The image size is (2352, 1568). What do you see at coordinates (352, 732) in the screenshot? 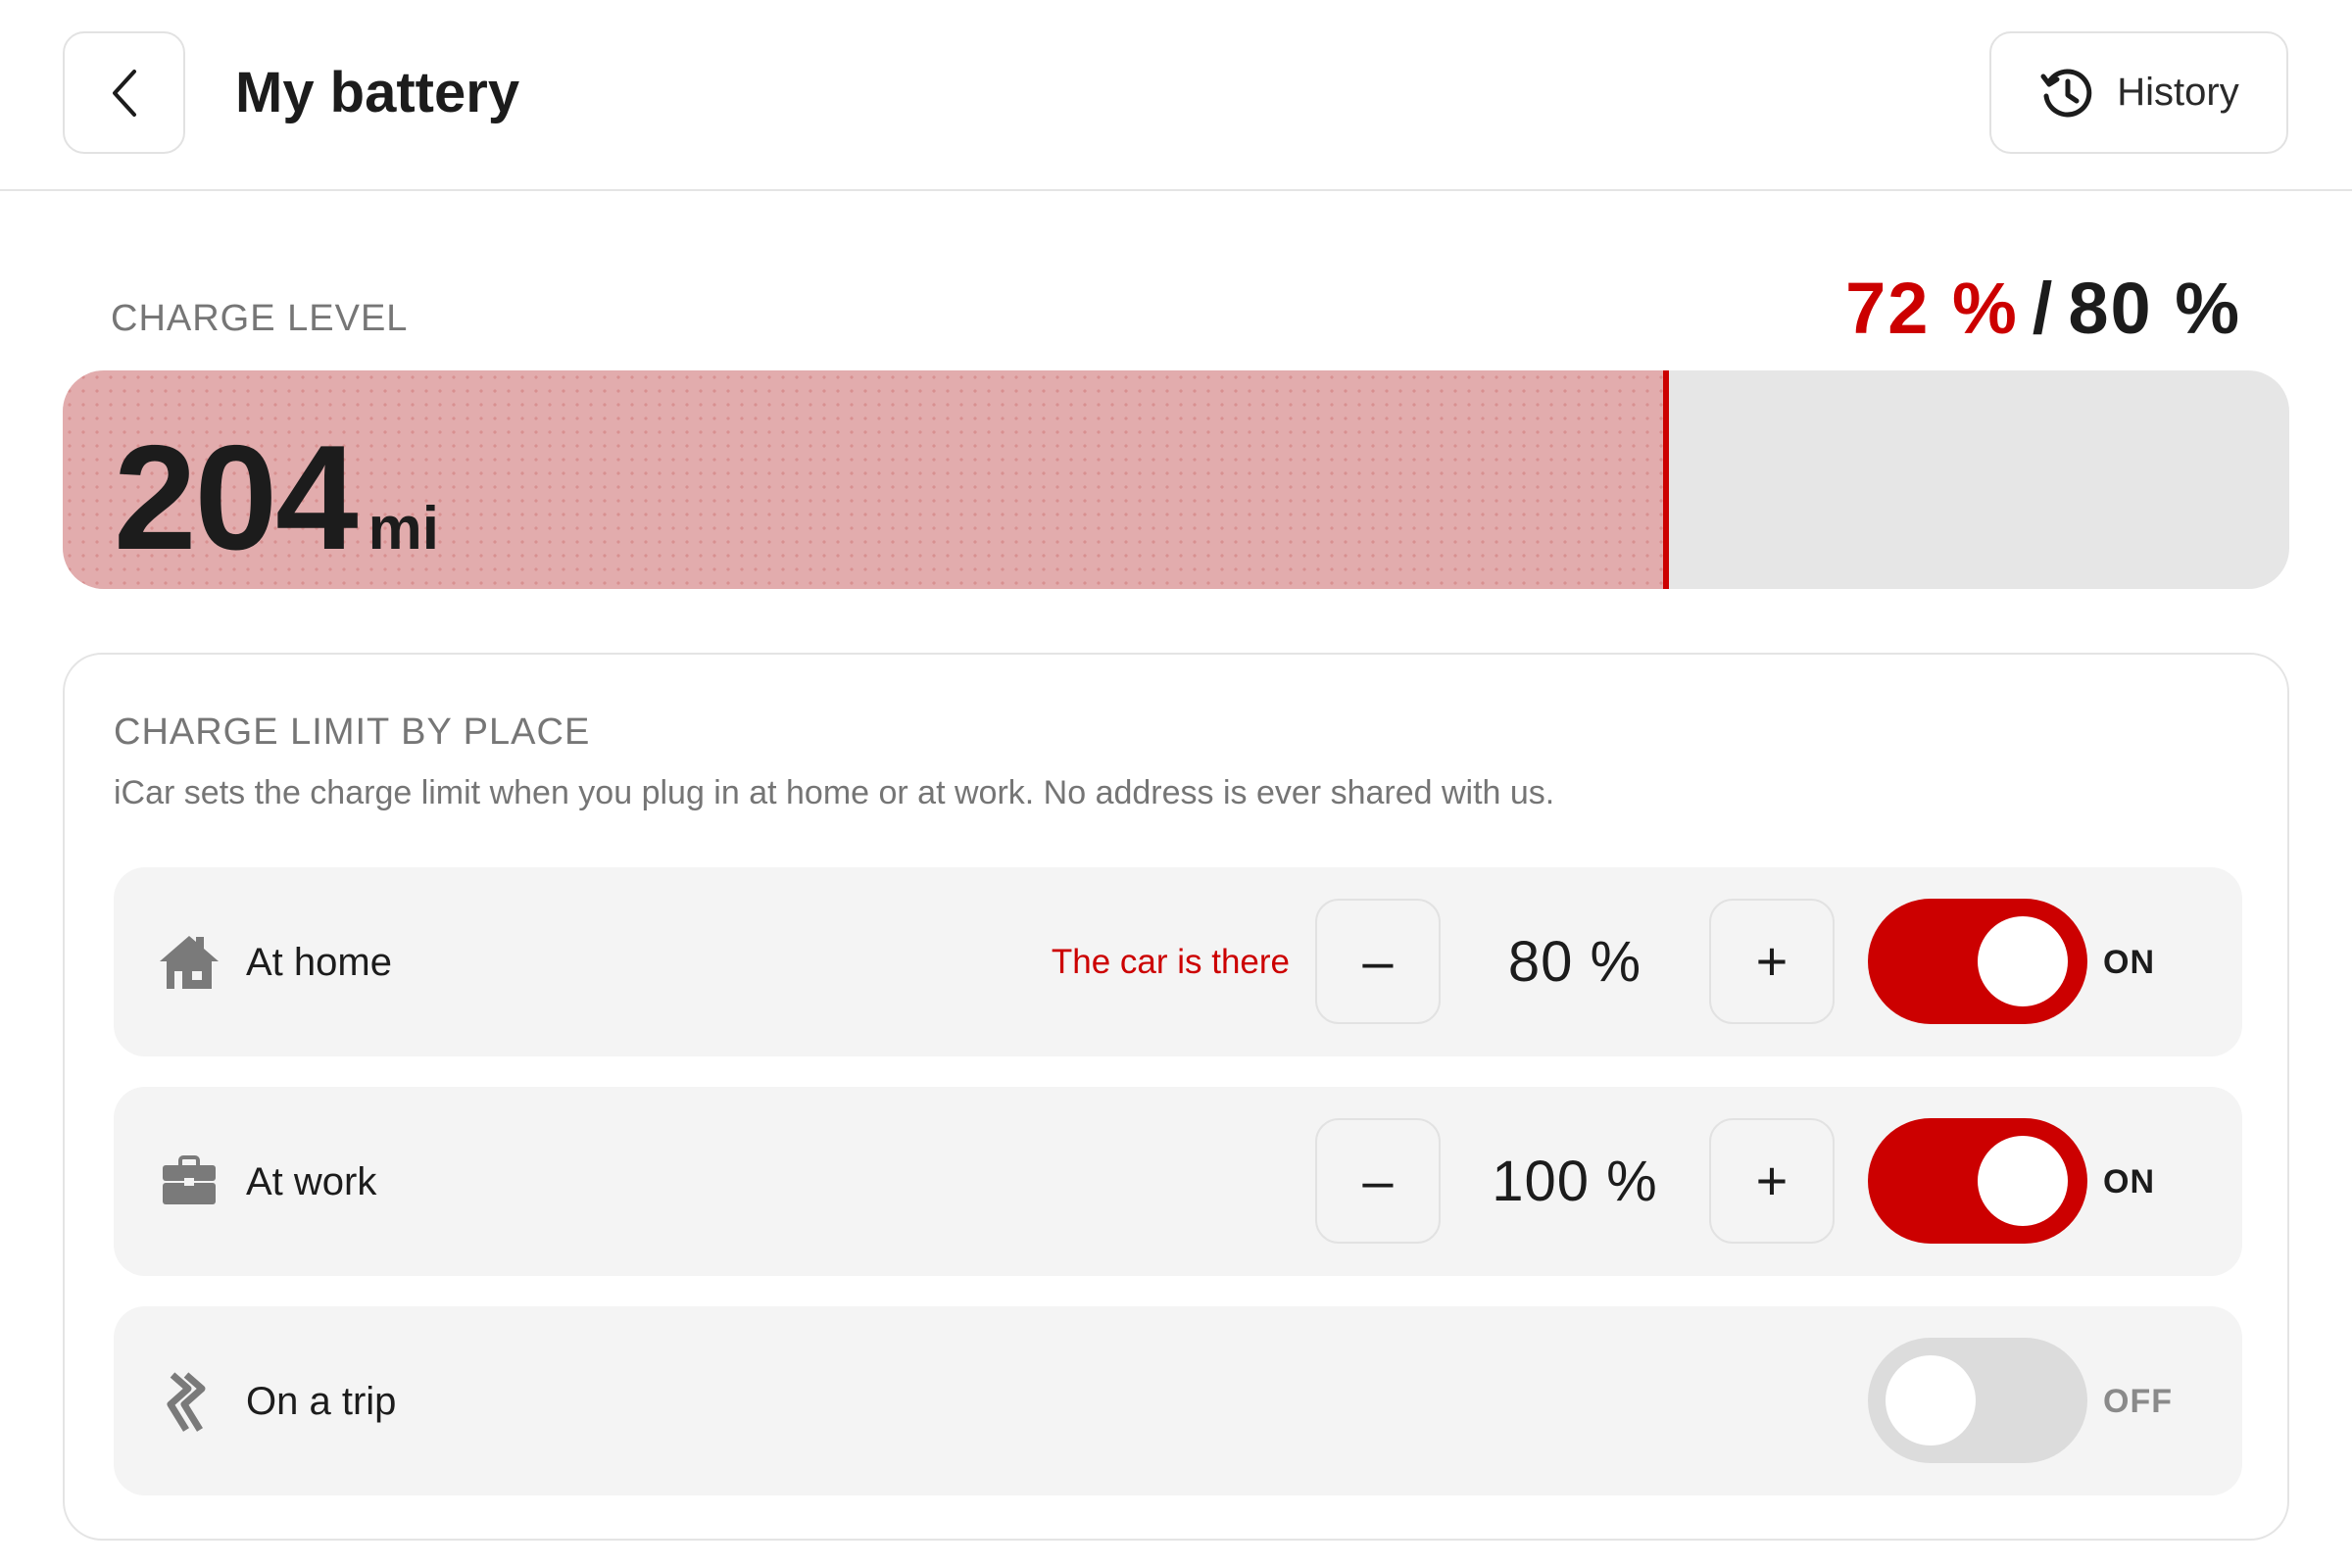
I see `places-title: CHARGE LIMIT BY PLACE` at bounding box center [352, 732].